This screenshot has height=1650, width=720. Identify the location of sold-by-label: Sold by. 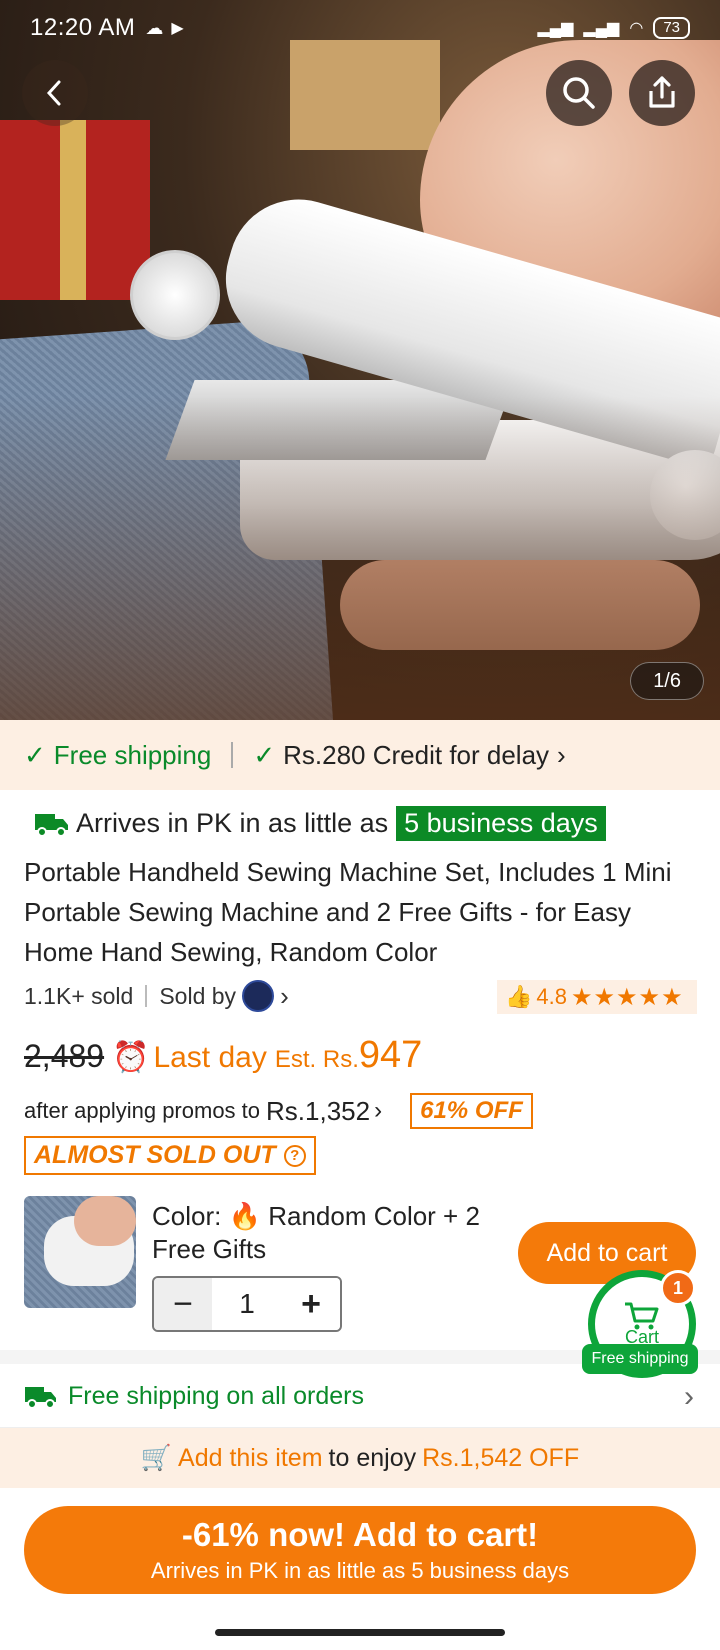
(198, 995).